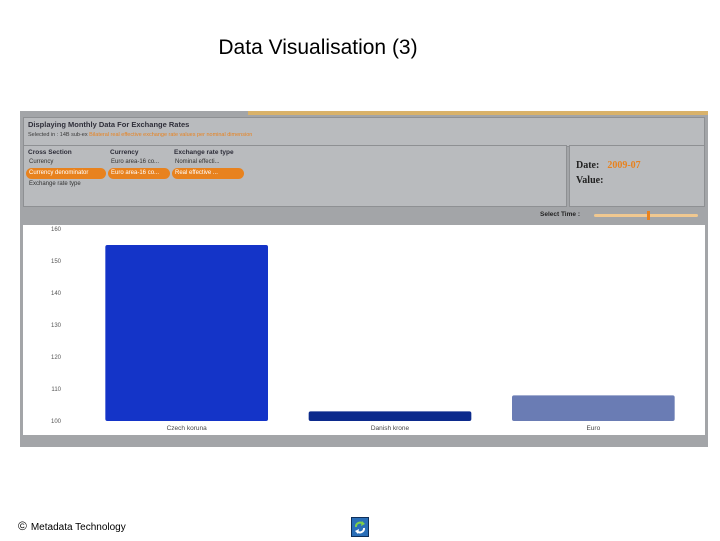 This screenshot has height=541, width=720. I want to click on date-row: Date: 2009-07, so click(608, 165).